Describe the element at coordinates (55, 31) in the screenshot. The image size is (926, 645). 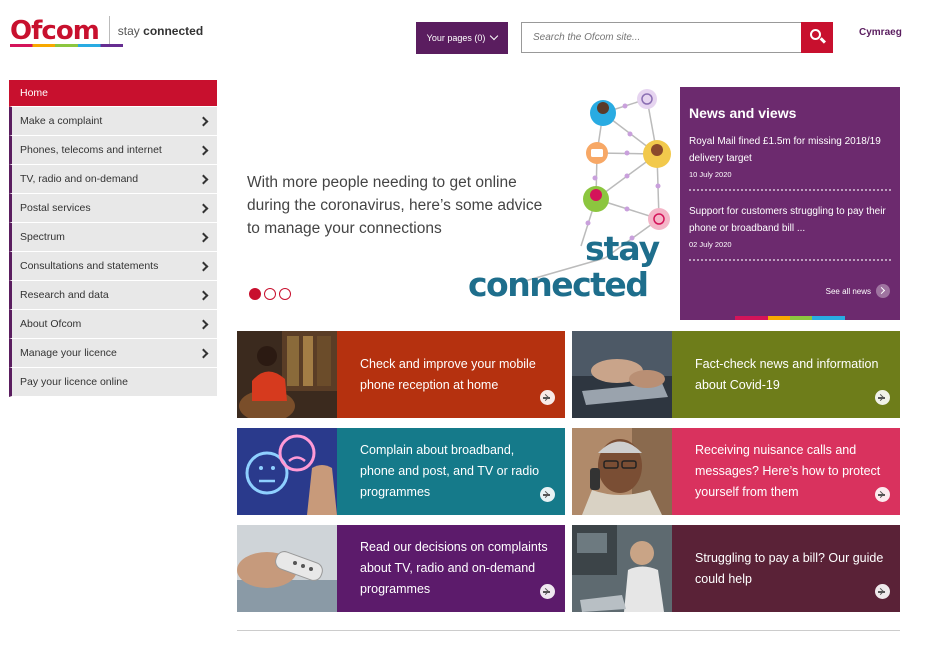
I see `logo-wordmark: Ofcom` at that location.